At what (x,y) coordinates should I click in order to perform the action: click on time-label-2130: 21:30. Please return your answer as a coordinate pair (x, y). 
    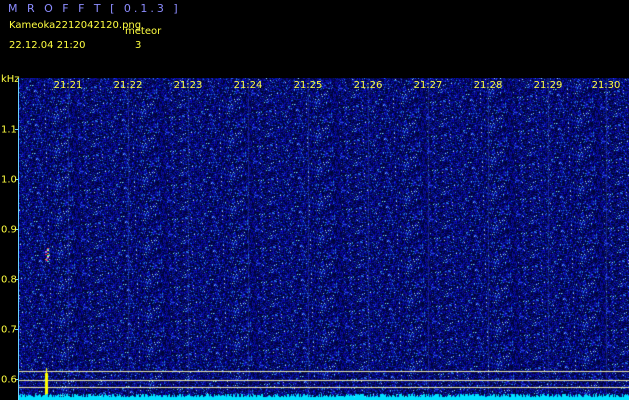
    Looking at the image, I should click on (606, 85).